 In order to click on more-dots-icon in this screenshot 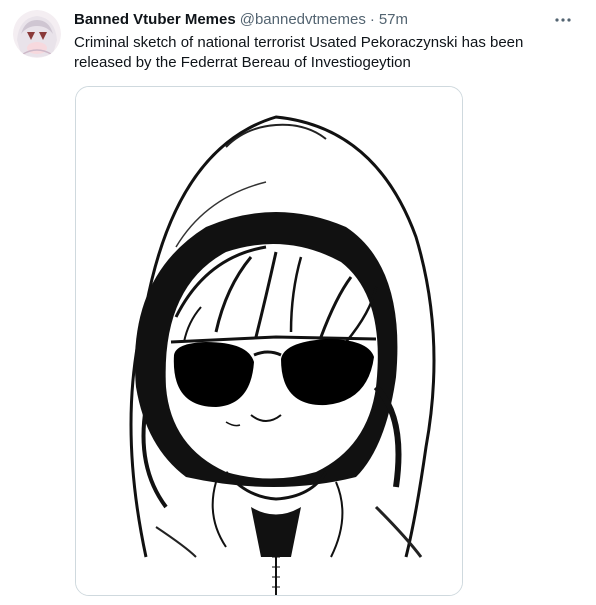, I will do `click(563, 20)`.